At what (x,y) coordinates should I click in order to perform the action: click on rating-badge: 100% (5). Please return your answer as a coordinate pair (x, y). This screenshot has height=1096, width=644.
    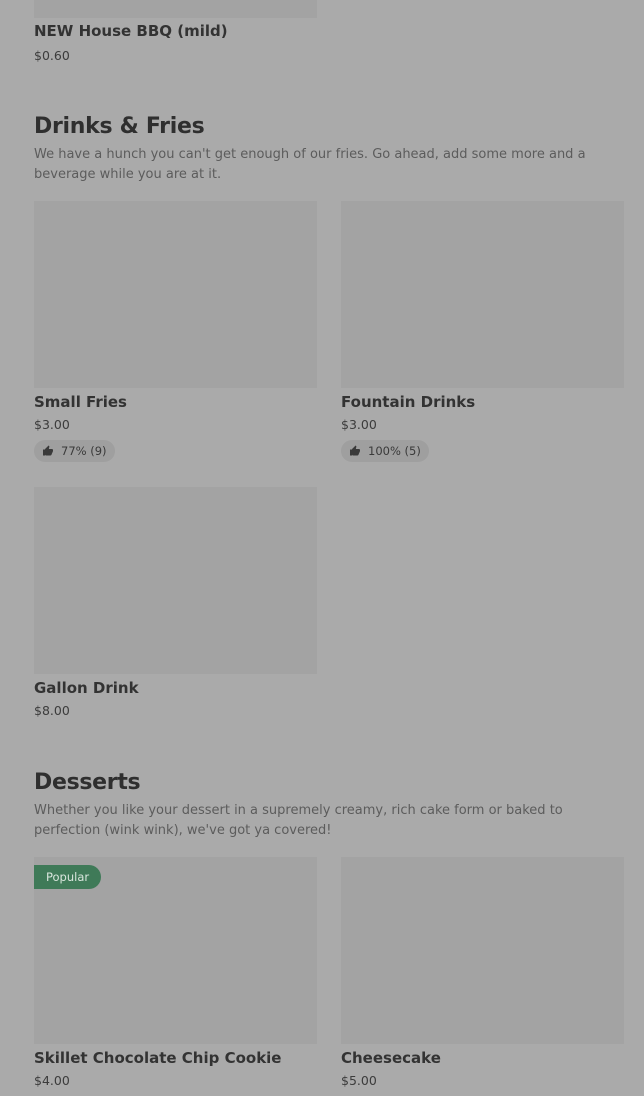
    Looking at the image, I should click on (385, 451).